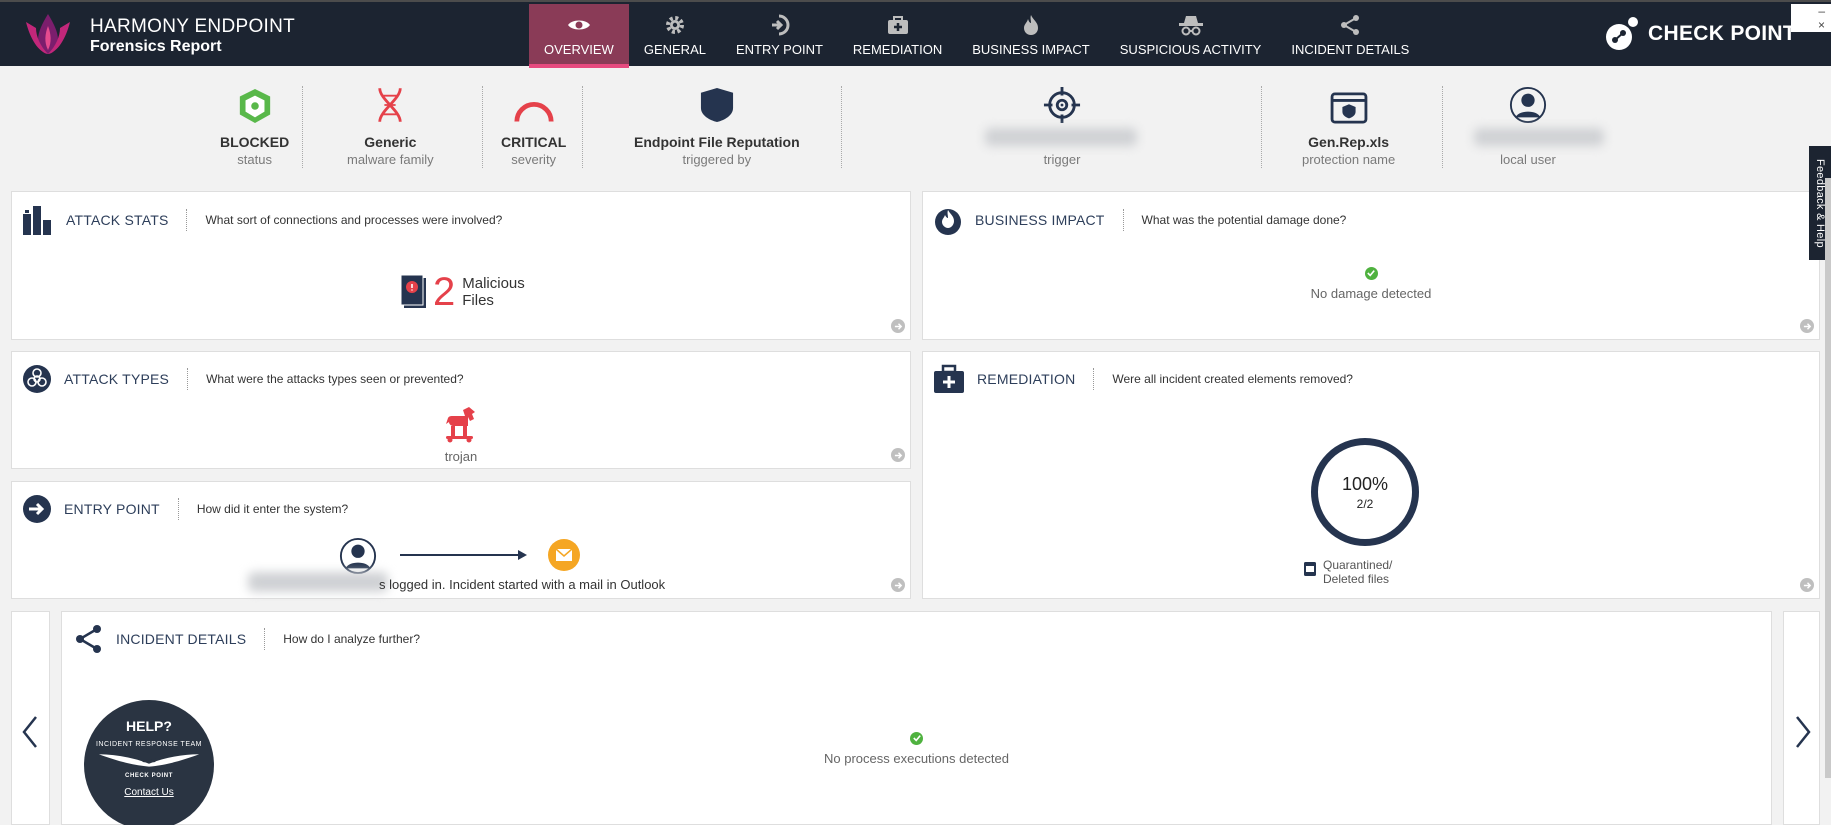 Image resolution: width=1831 pixels, height=825 pixels. I want to click on shield-blocked-icon, so click(254, 106).